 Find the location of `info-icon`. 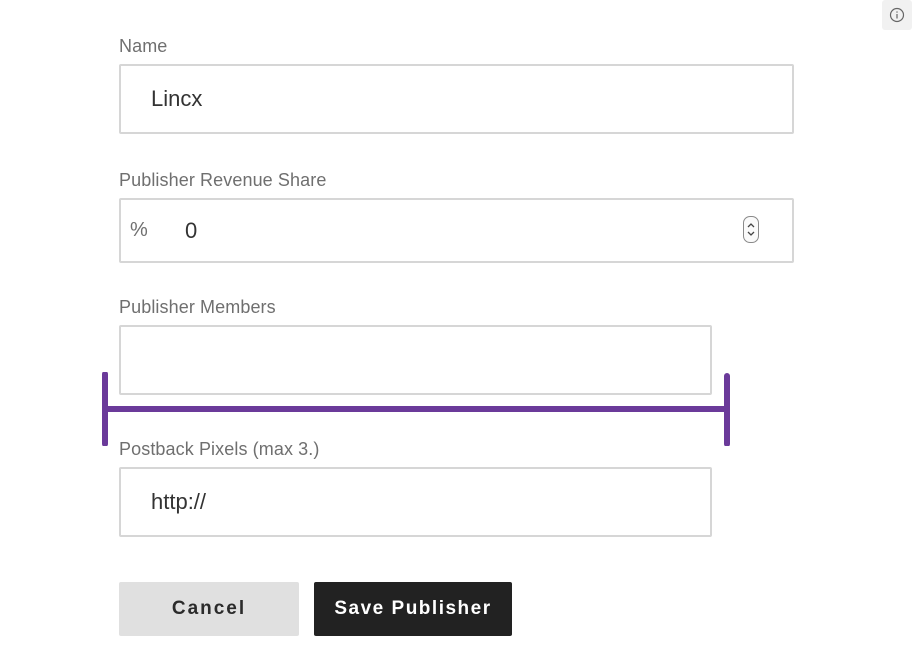

info-icon is located at coordinates (897, 15).